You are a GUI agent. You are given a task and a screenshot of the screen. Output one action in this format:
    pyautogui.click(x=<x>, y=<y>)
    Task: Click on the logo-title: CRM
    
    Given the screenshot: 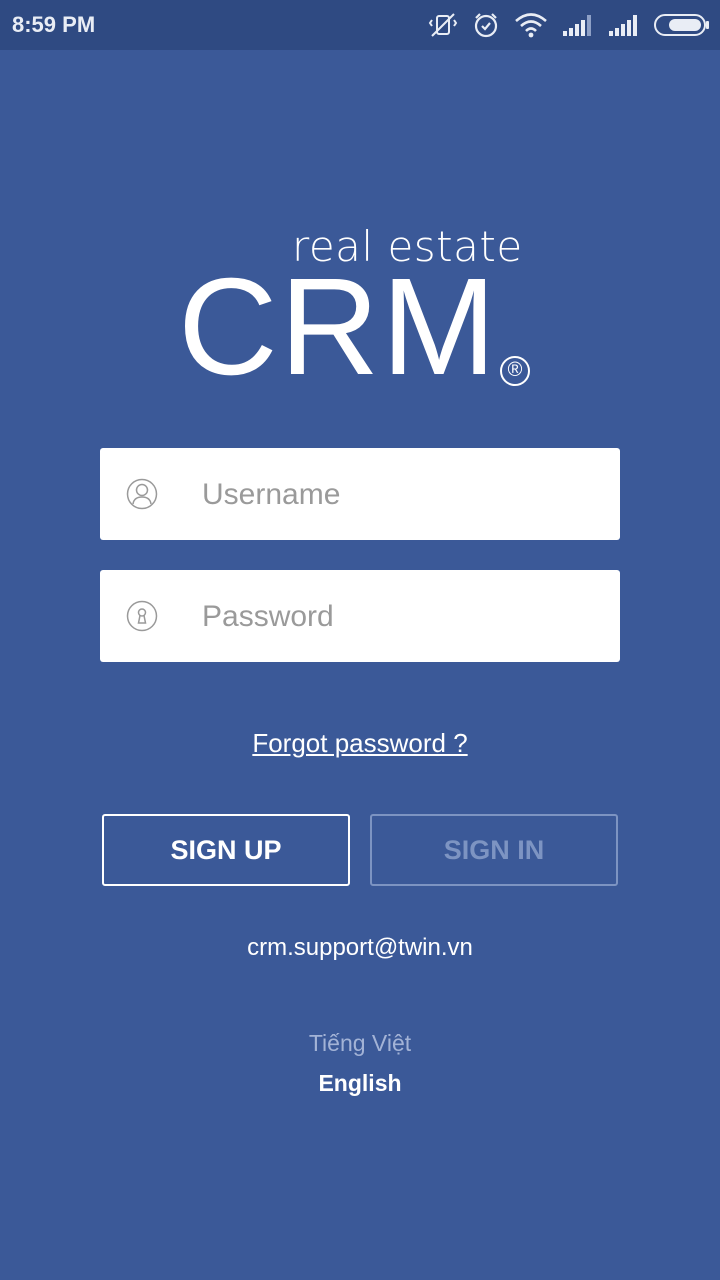 What is the action you would take?
    pyautogui.click(x=338, y=327)
    